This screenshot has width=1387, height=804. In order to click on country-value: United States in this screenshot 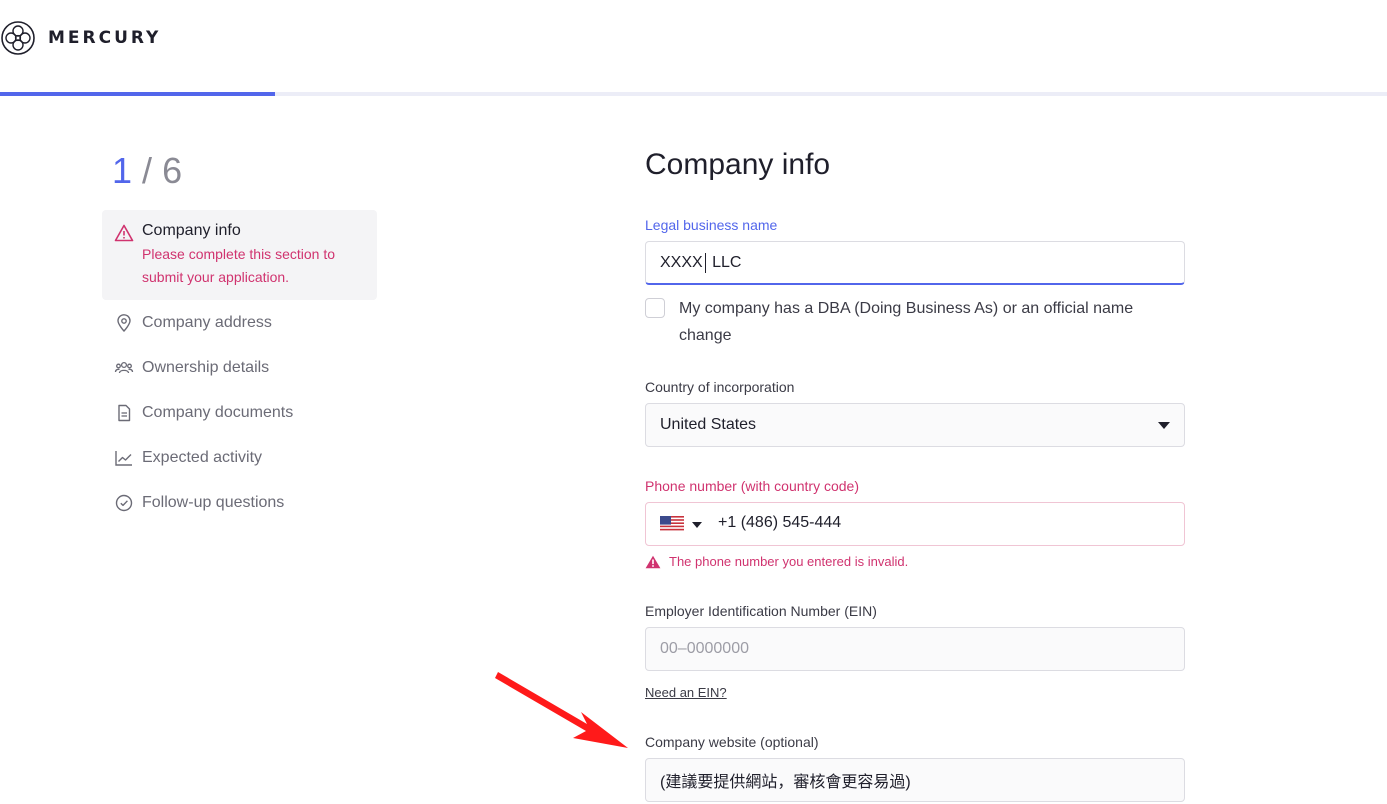, I will do `click(708, 424)`.